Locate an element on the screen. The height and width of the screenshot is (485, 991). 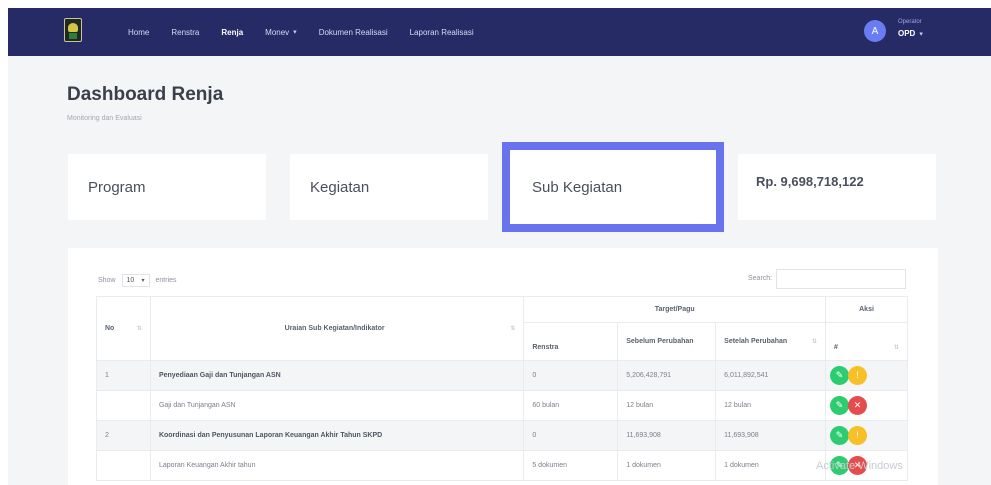
nav-item-monev: Monev ▾ is located at coordinates (281, 32).